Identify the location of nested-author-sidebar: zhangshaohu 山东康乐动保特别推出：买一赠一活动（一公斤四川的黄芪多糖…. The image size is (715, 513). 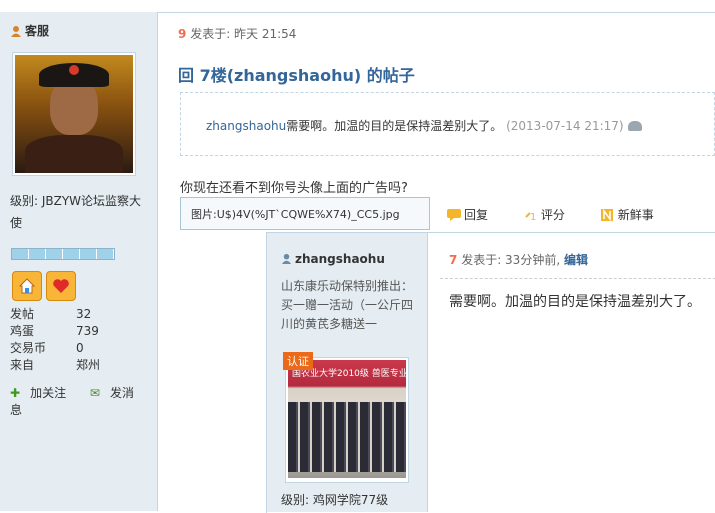
(347, 372).